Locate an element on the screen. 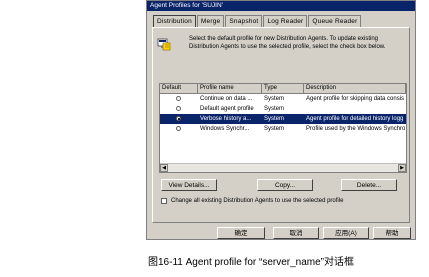 The image size is (429, 277). column-header-default: Default is located at coordinates (179, 88).